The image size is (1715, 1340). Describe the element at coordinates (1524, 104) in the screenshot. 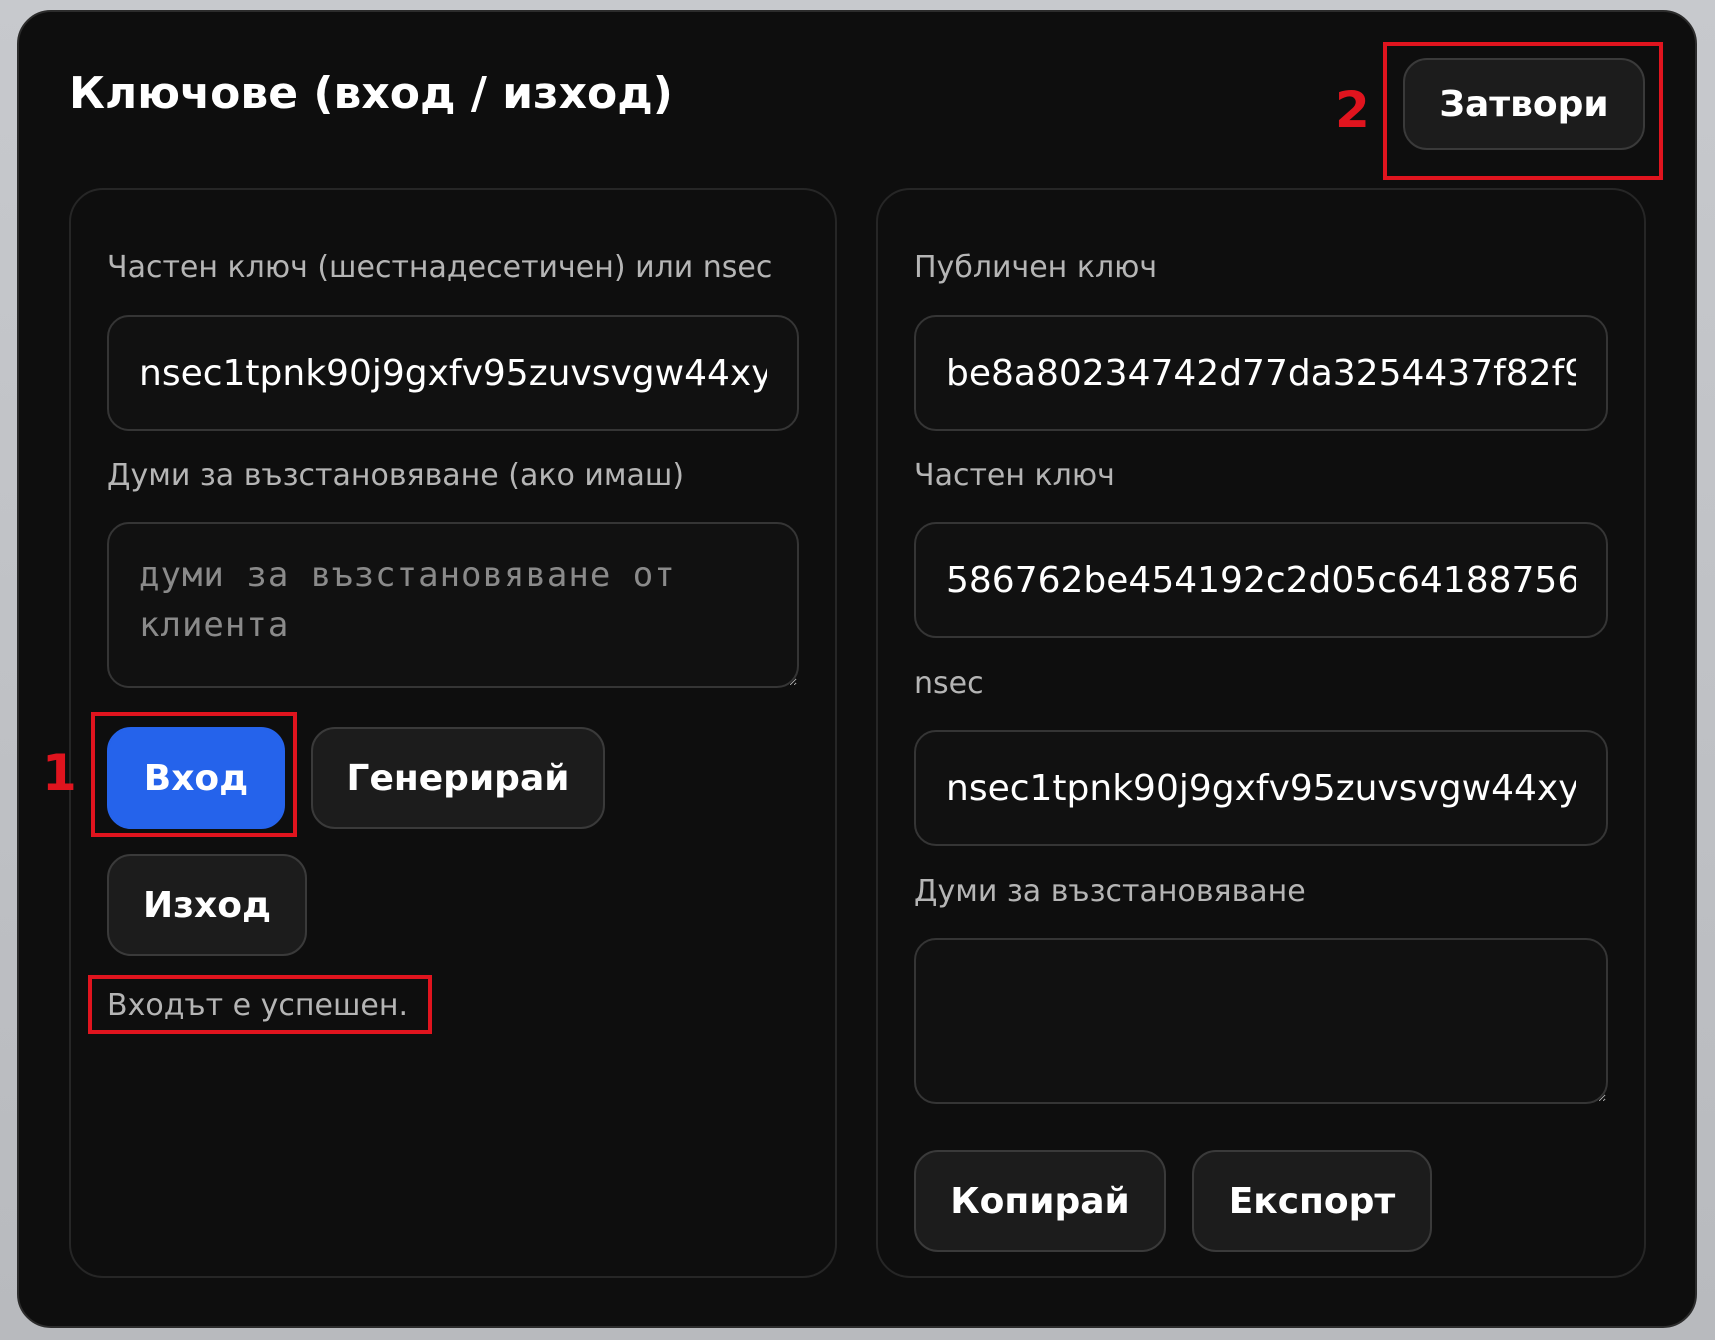

I see `close-button: Затвори` at that location.